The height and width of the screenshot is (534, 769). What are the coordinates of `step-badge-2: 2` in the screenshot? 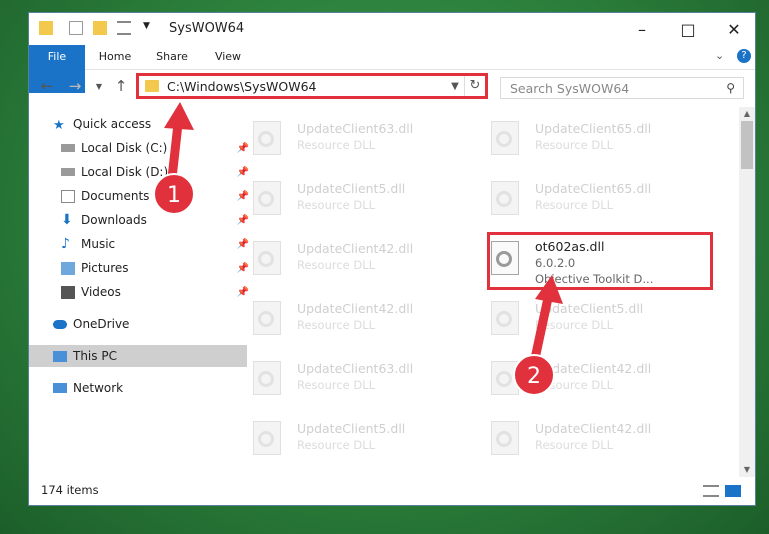 It's located at (534, 375).